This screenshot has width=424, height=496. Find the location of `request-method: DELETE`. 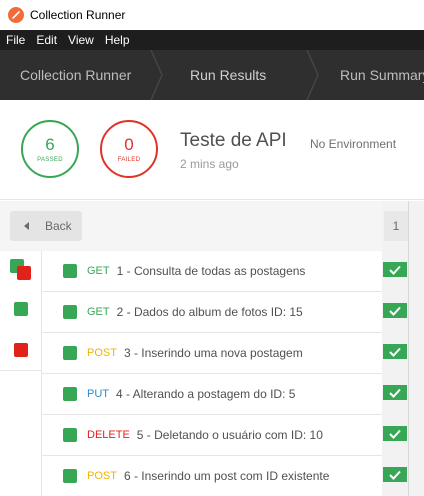

request-method: DELETE is located at coordinates (108, 435).